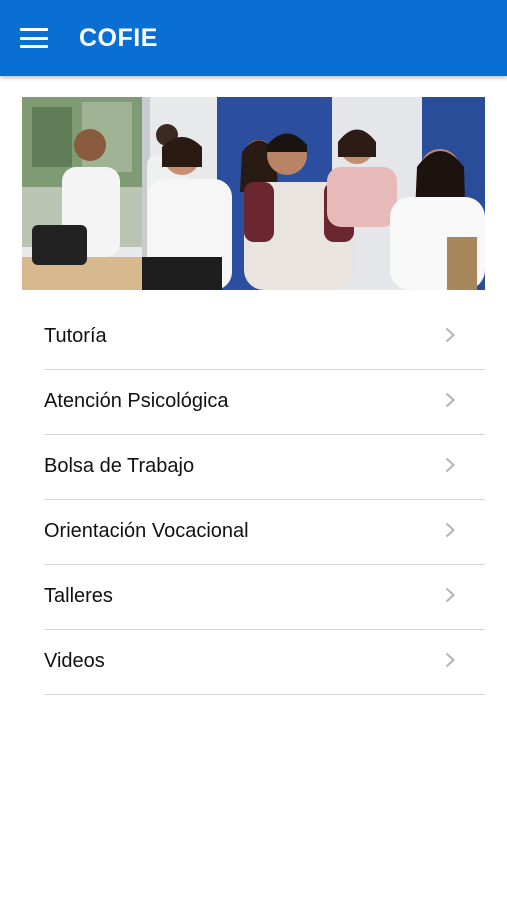  Describe the element at coordinates (75, 336) in the screenshot. I see `menu-item-label: Tutoría` at that location.